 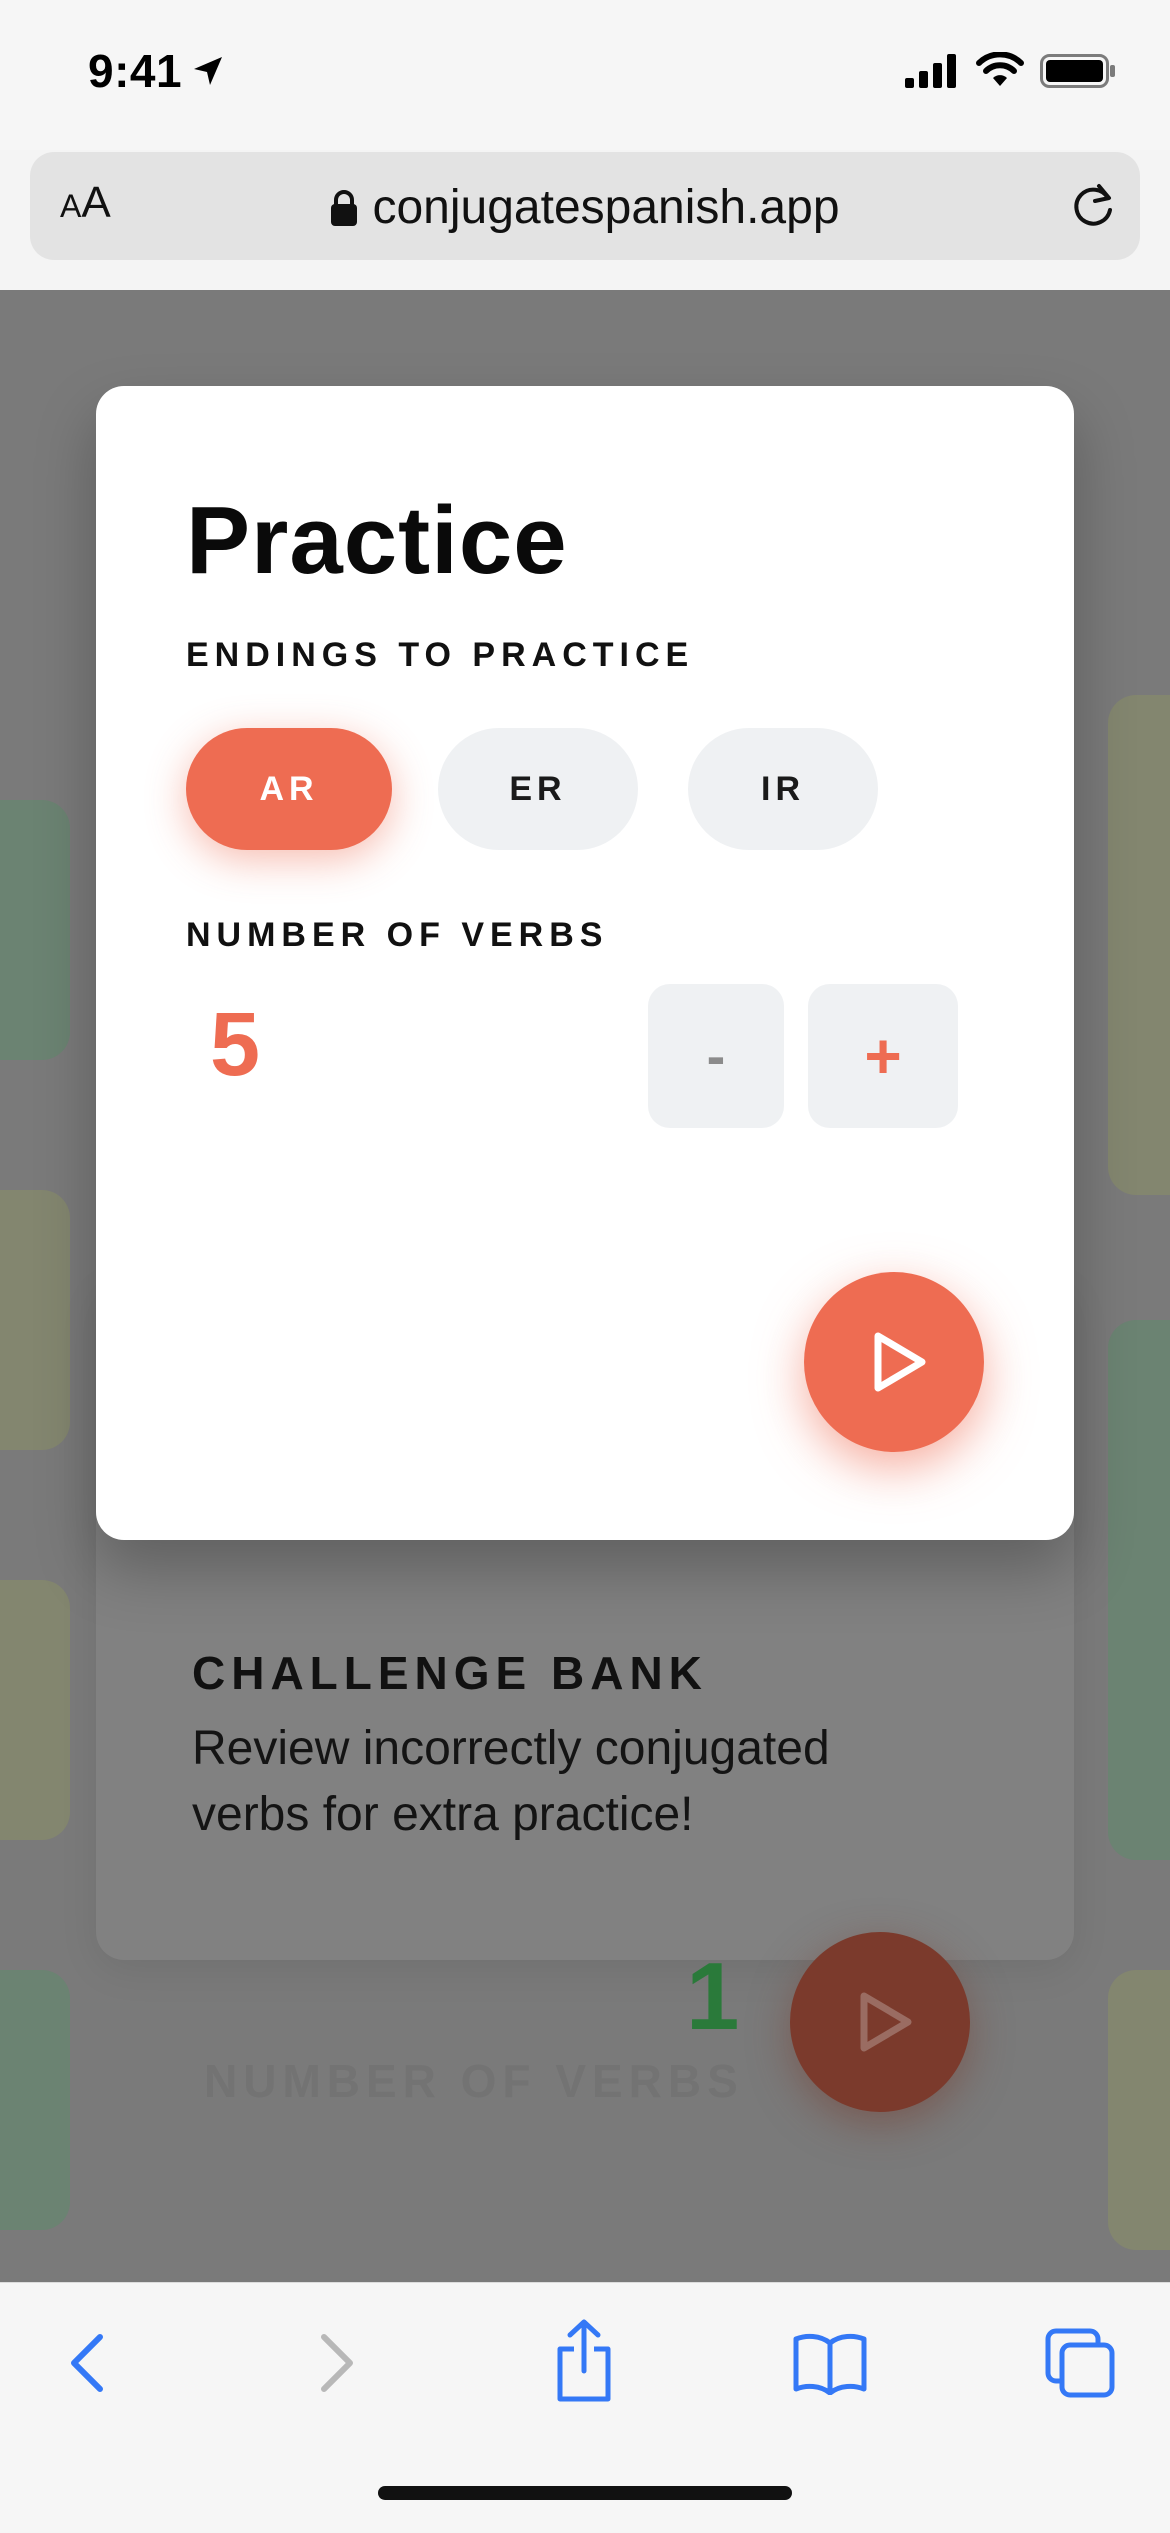 What do you see at coordinates (1093, 206) in the screenshot?
I see `reload-icon` at bounding box center [1093, 206].